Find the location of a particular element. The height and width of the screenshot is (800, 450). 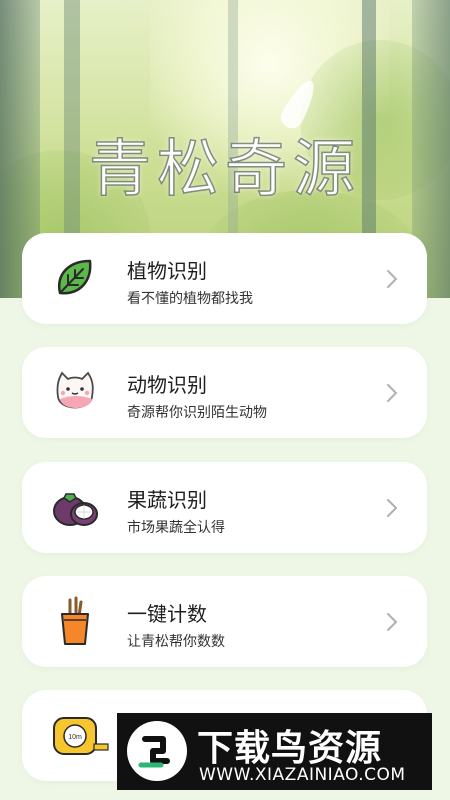

one-click-count-card: 一键计数 让青松帮你数数 is located at coordinates (224, 621).